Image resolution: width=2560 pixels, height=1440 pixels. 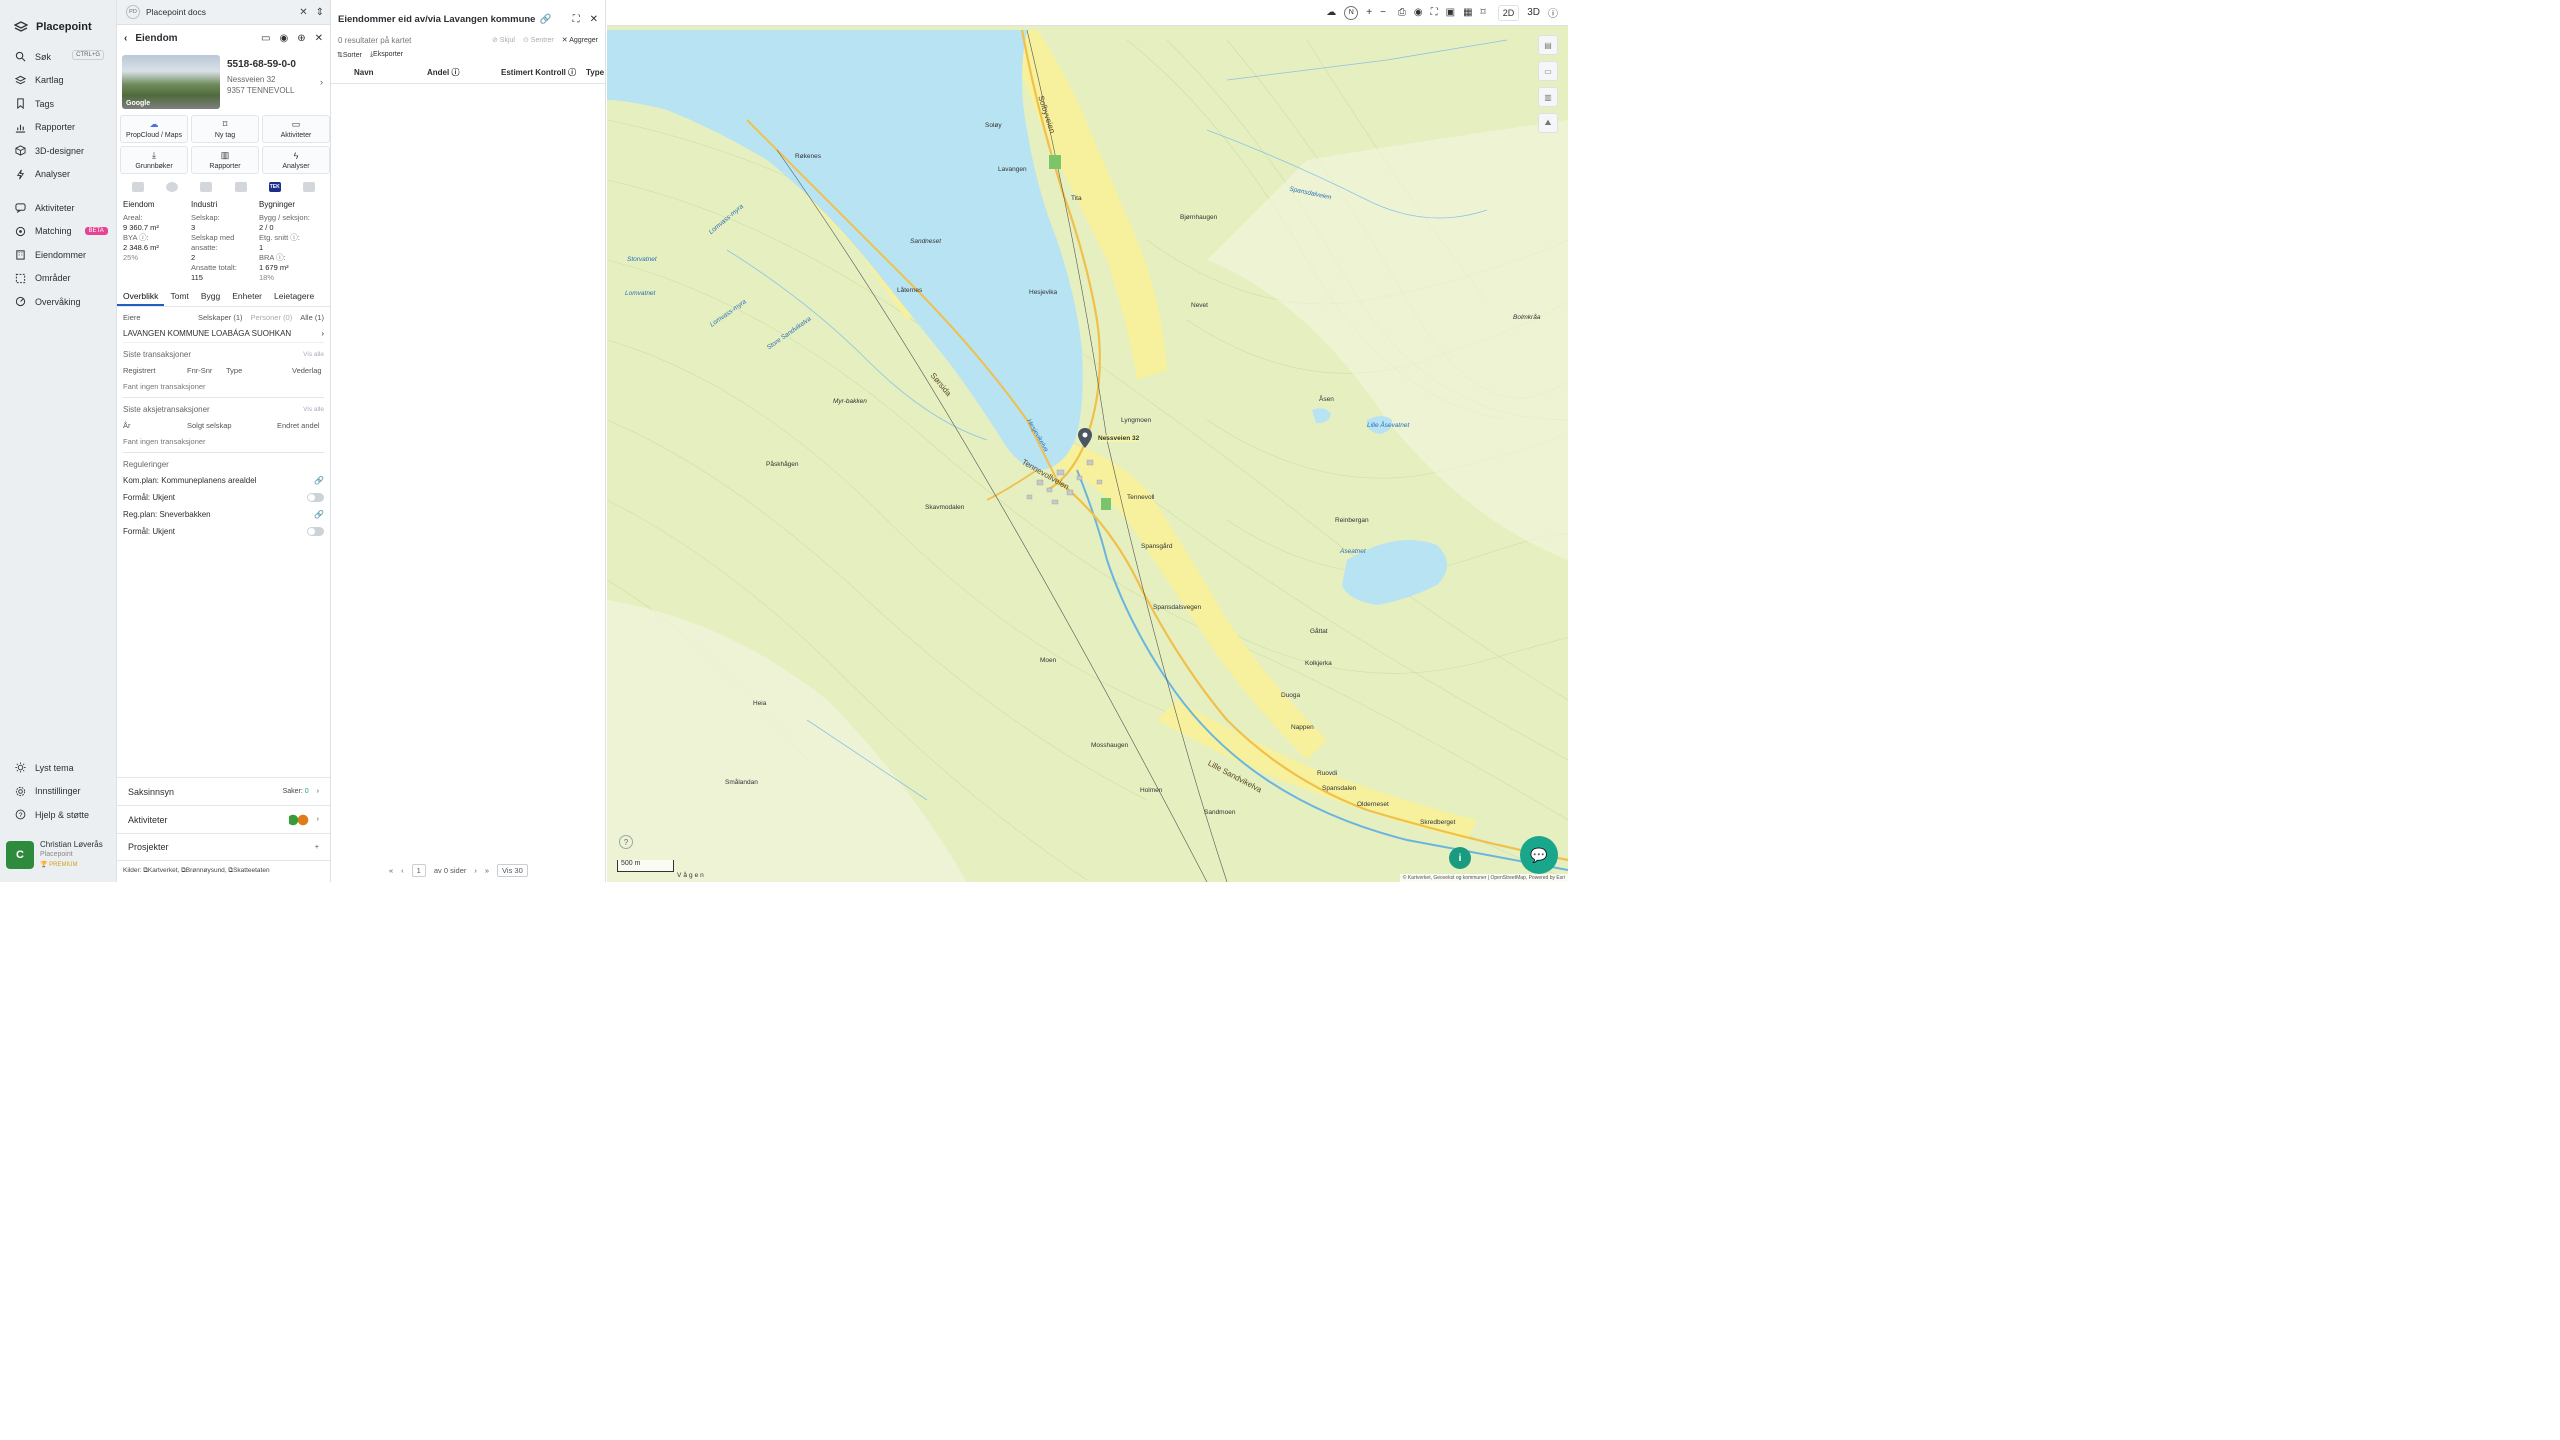 What do you see at coordinates (138, 187) in the screenshot?
I see `map-layer-icon` at bounding box center [138, 187].